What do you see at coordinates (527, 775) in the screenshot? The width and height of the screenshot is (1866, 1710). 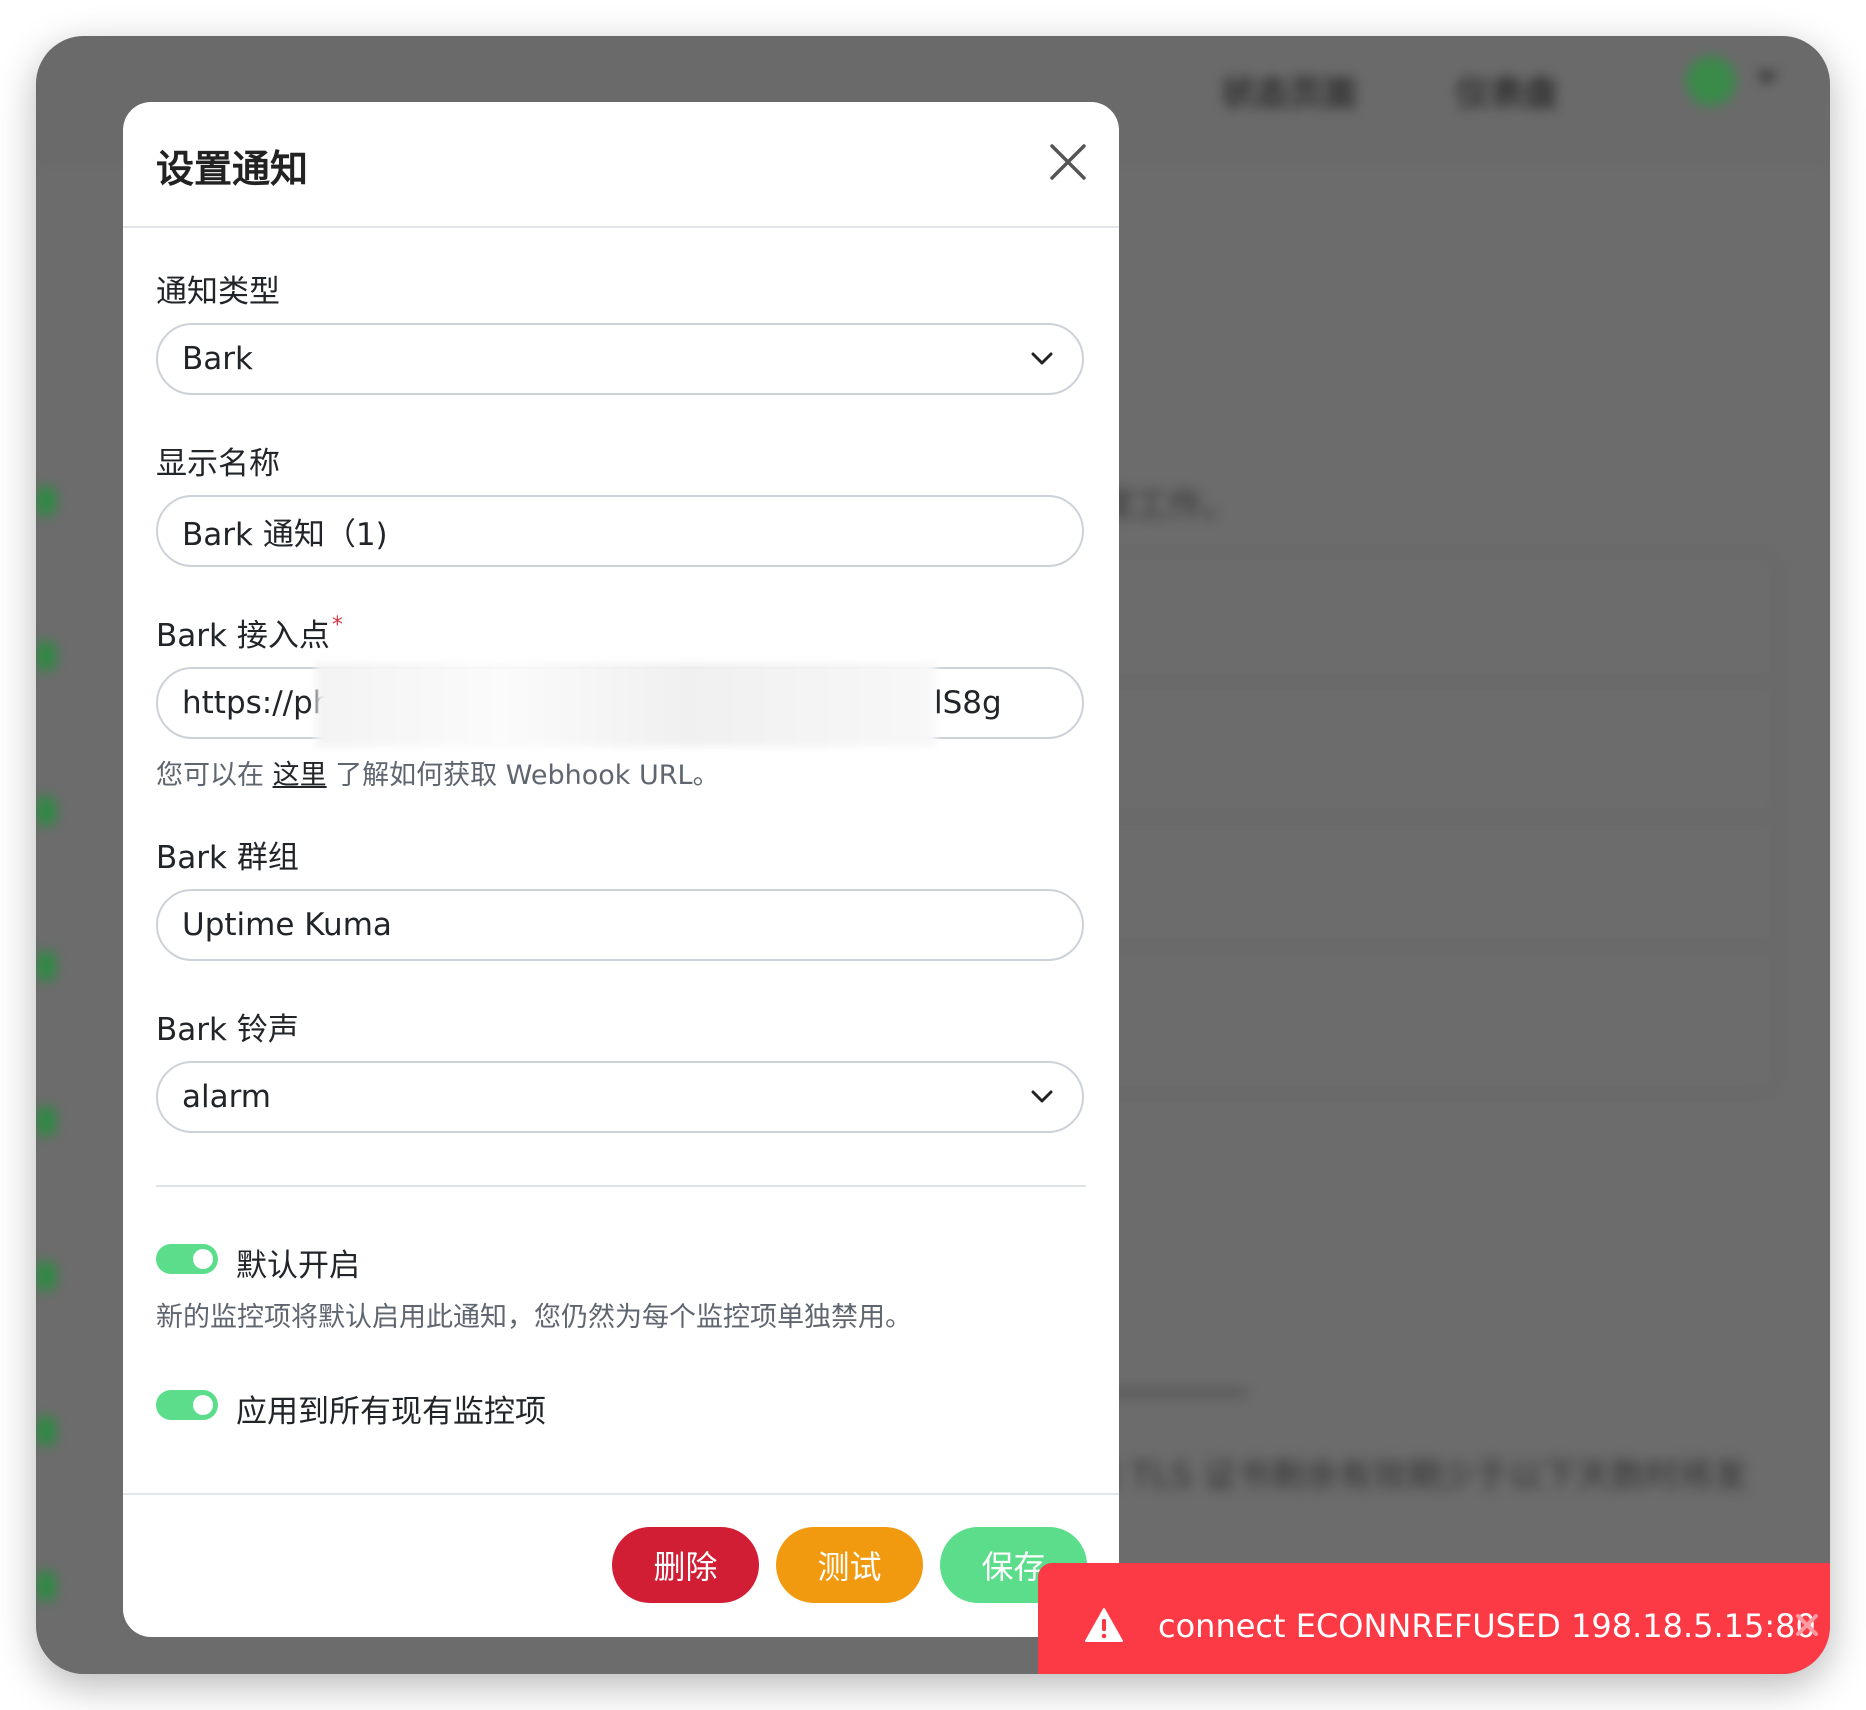 I see `help-suffix: 了解如何获取 Webhook URL。` at bounding box center [527, 775].